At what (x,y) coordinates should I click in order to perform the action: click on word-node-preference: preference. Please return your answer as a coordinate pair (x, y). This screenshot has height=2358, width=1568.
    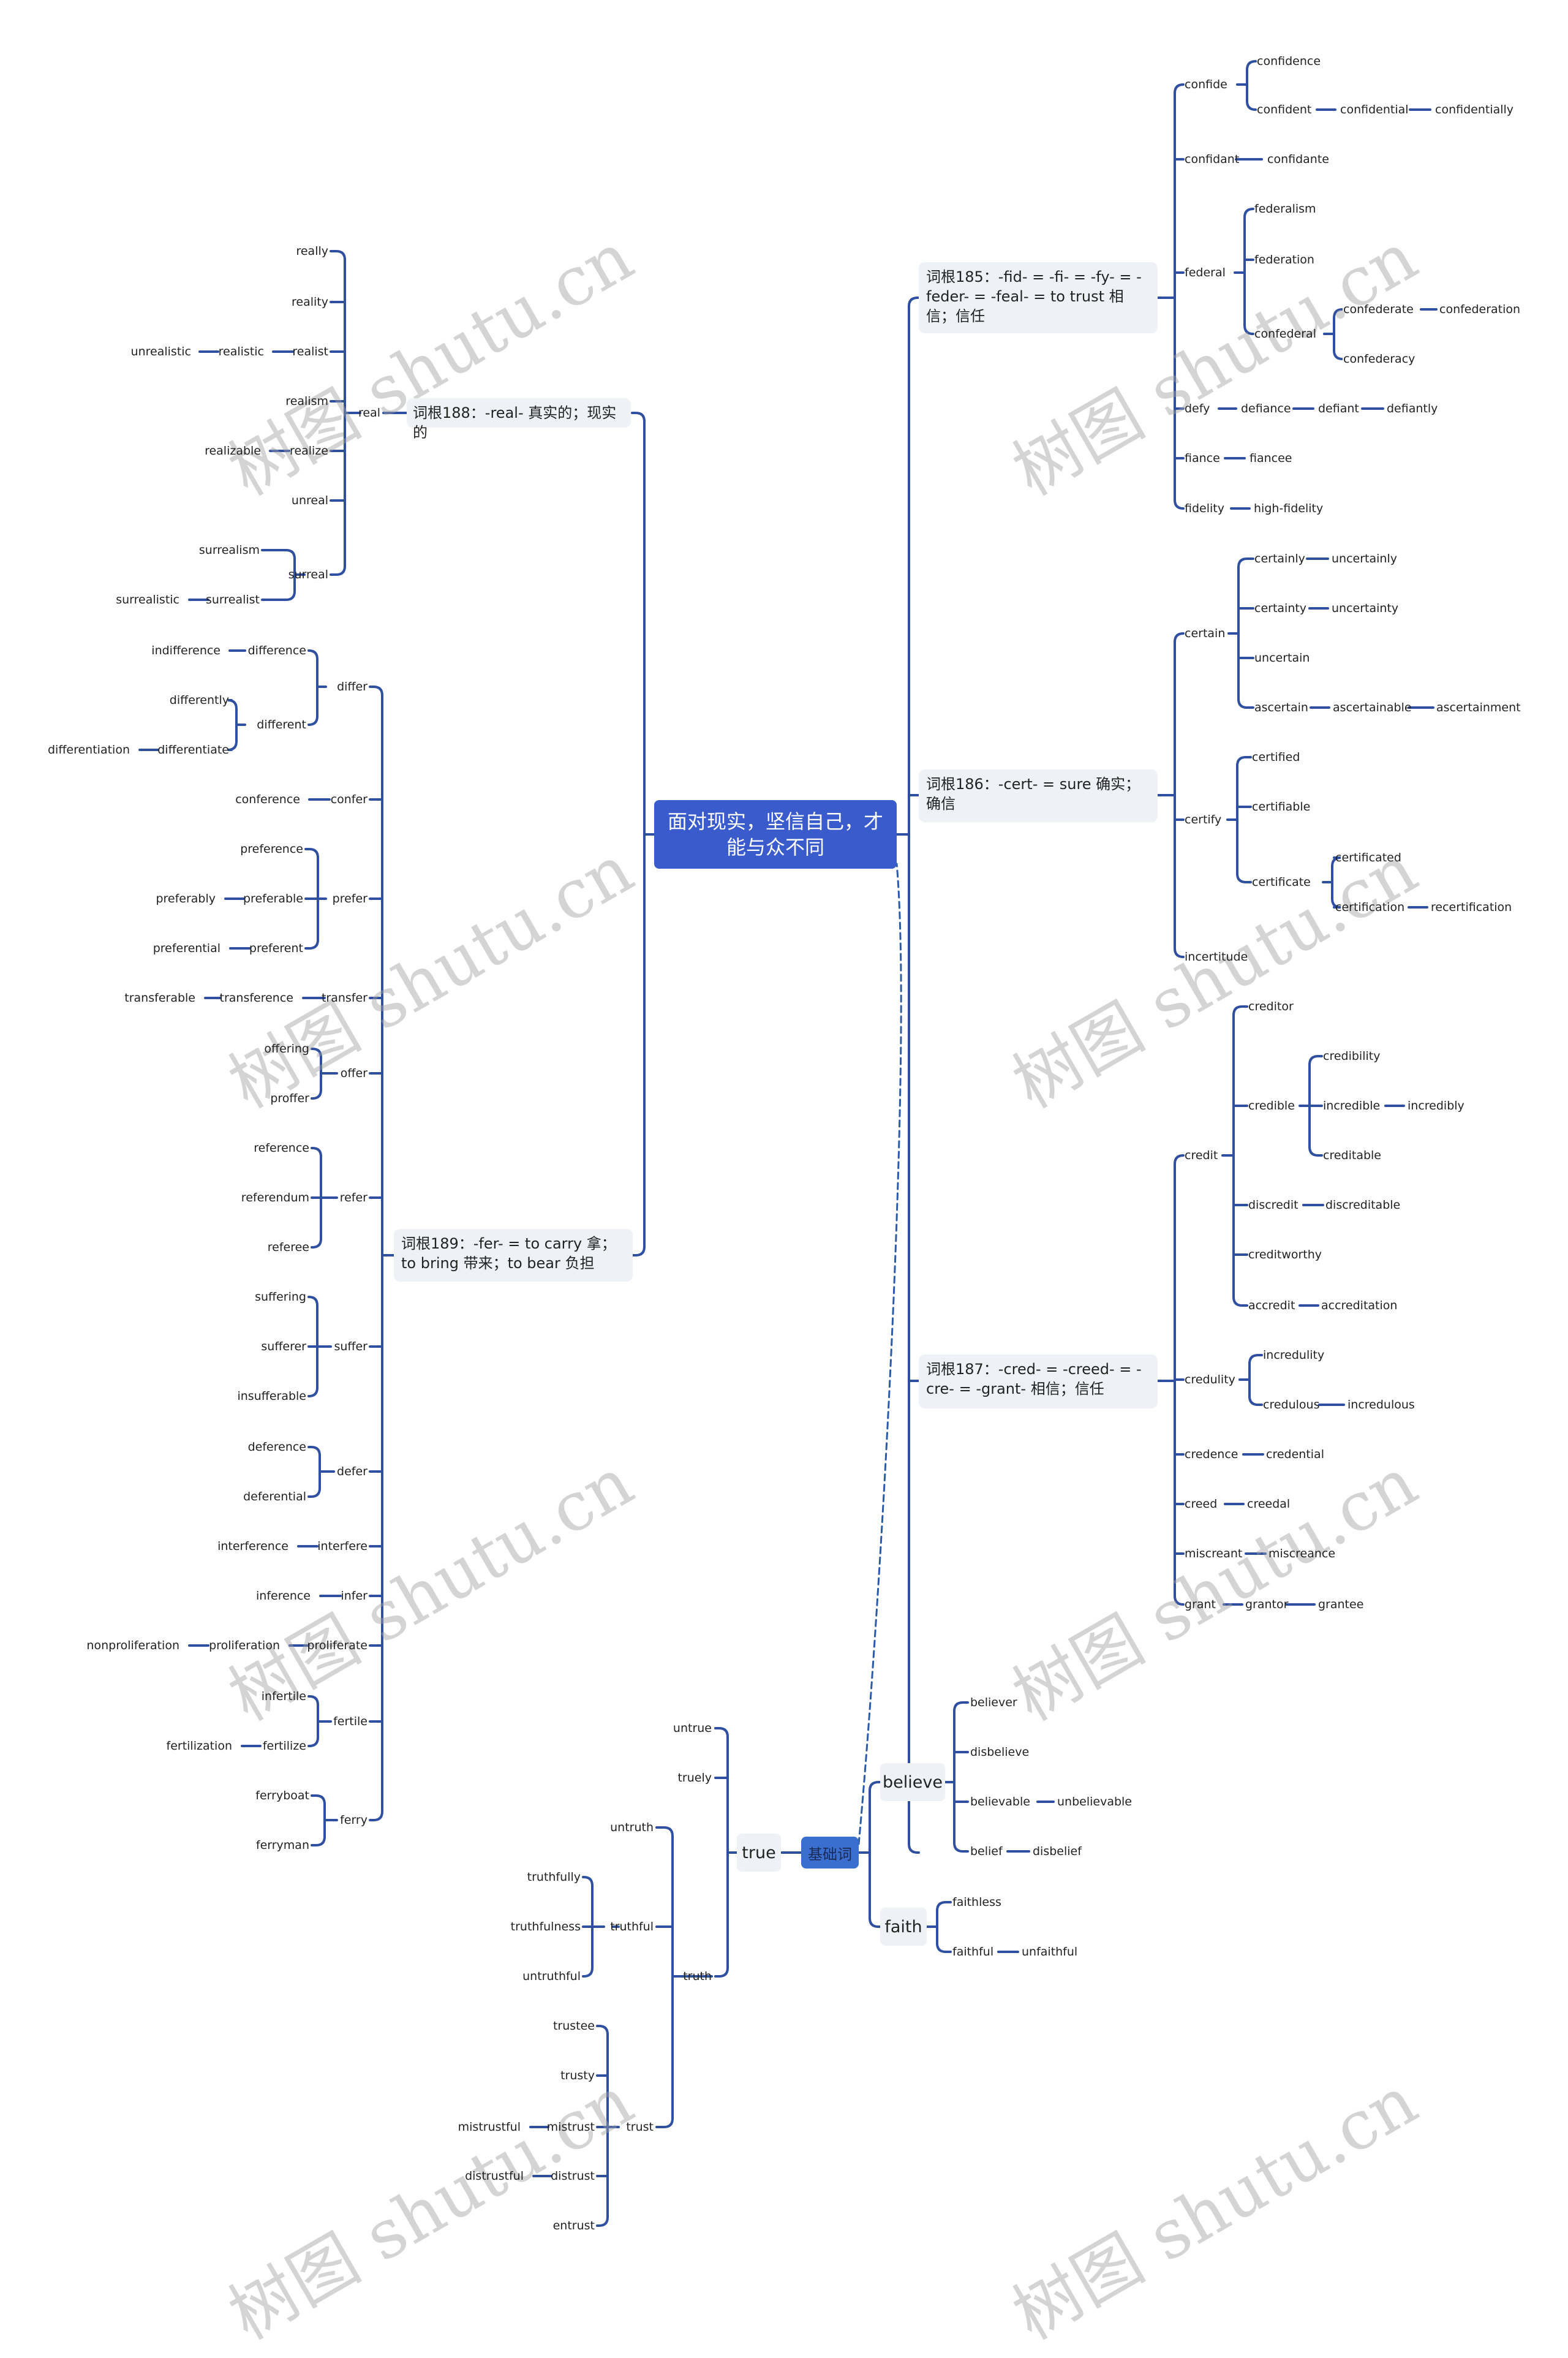
    Looking at the image, I should click on (271, 849).